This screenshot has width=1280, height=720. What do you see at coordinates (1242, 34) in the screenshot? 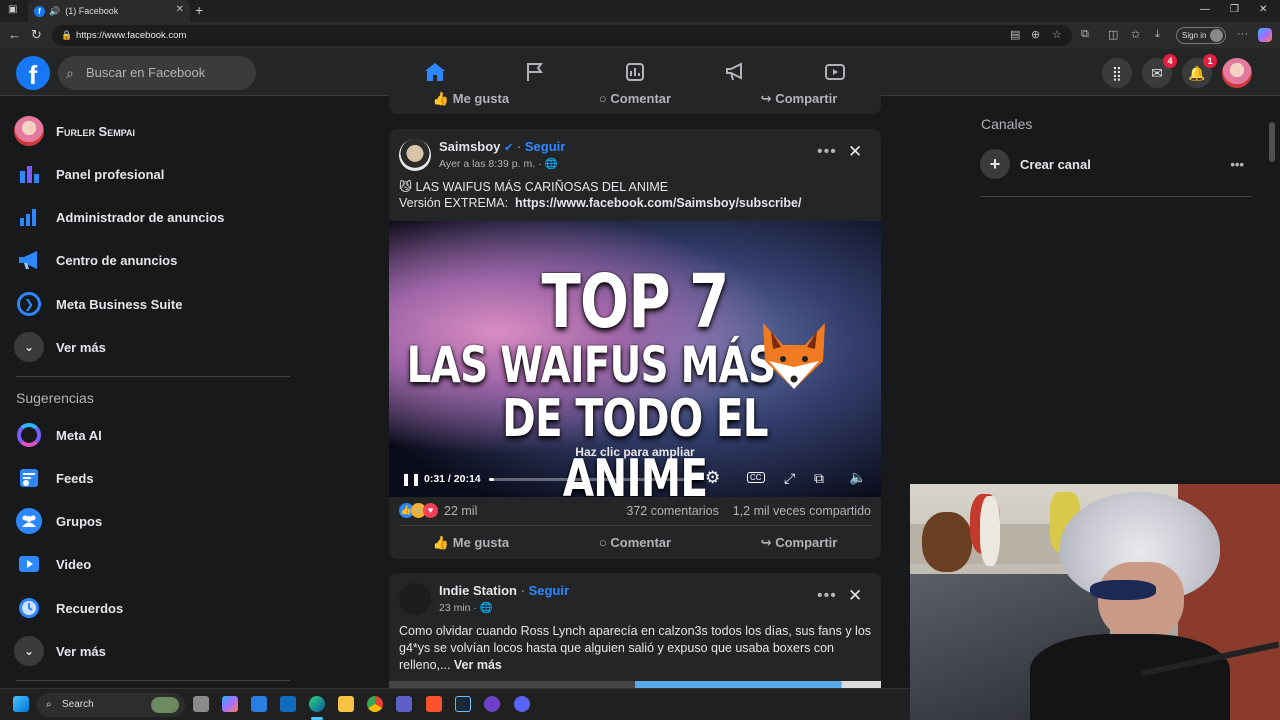
I see `more-menu-icon: ···` at bounding box center [1242, 34].